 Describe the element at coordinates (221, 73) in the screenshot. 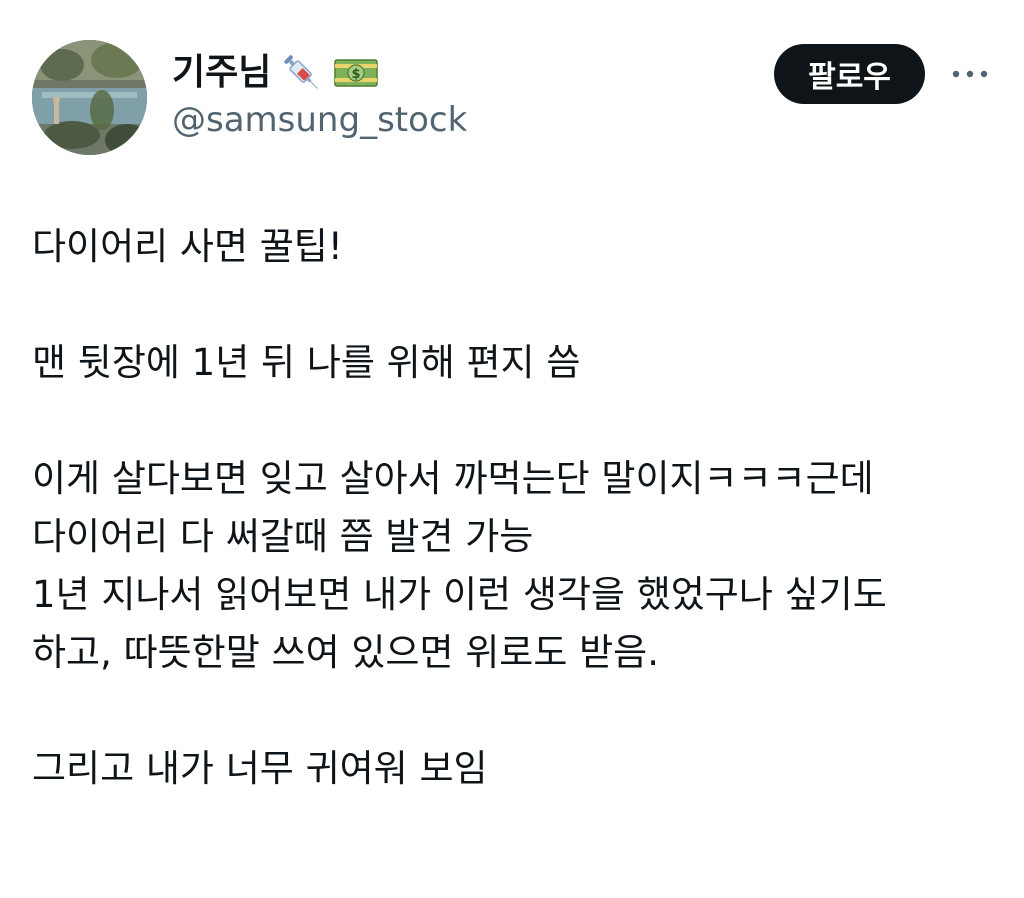

I see `display-name: 기주님` at that location.